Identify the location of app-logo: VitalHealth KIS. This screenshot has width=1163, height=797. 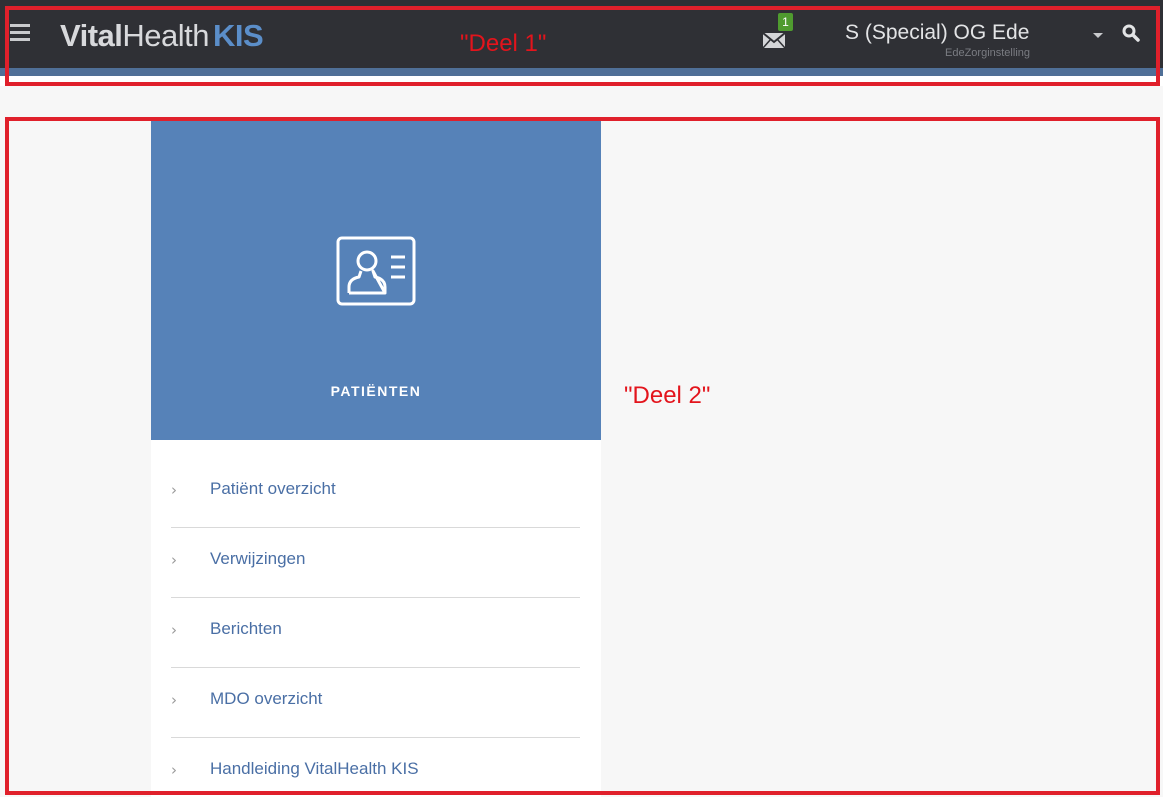
(162, 36).